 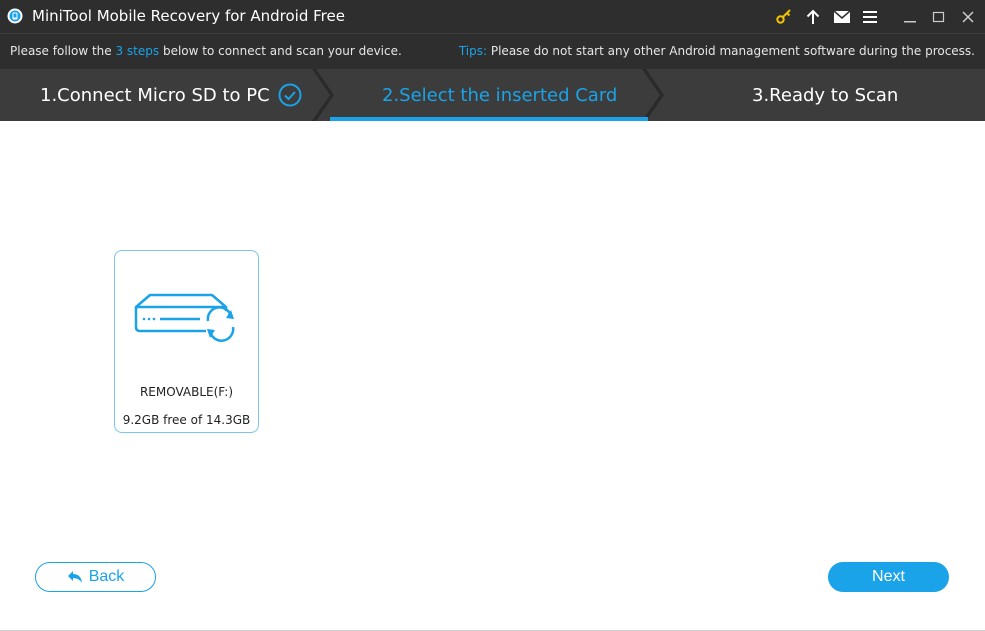 I want to click on steps-highlight: 3 steps, so click(x=137, y=51).